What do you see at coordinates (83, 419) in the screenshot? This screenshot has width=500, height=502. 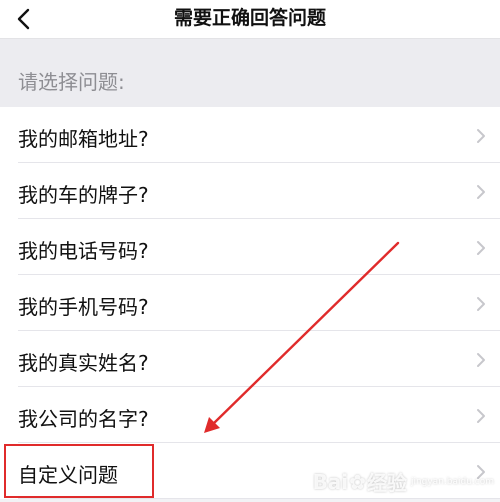 I see `question-label: 我公司的名字?` at bounding box center [83, 419].